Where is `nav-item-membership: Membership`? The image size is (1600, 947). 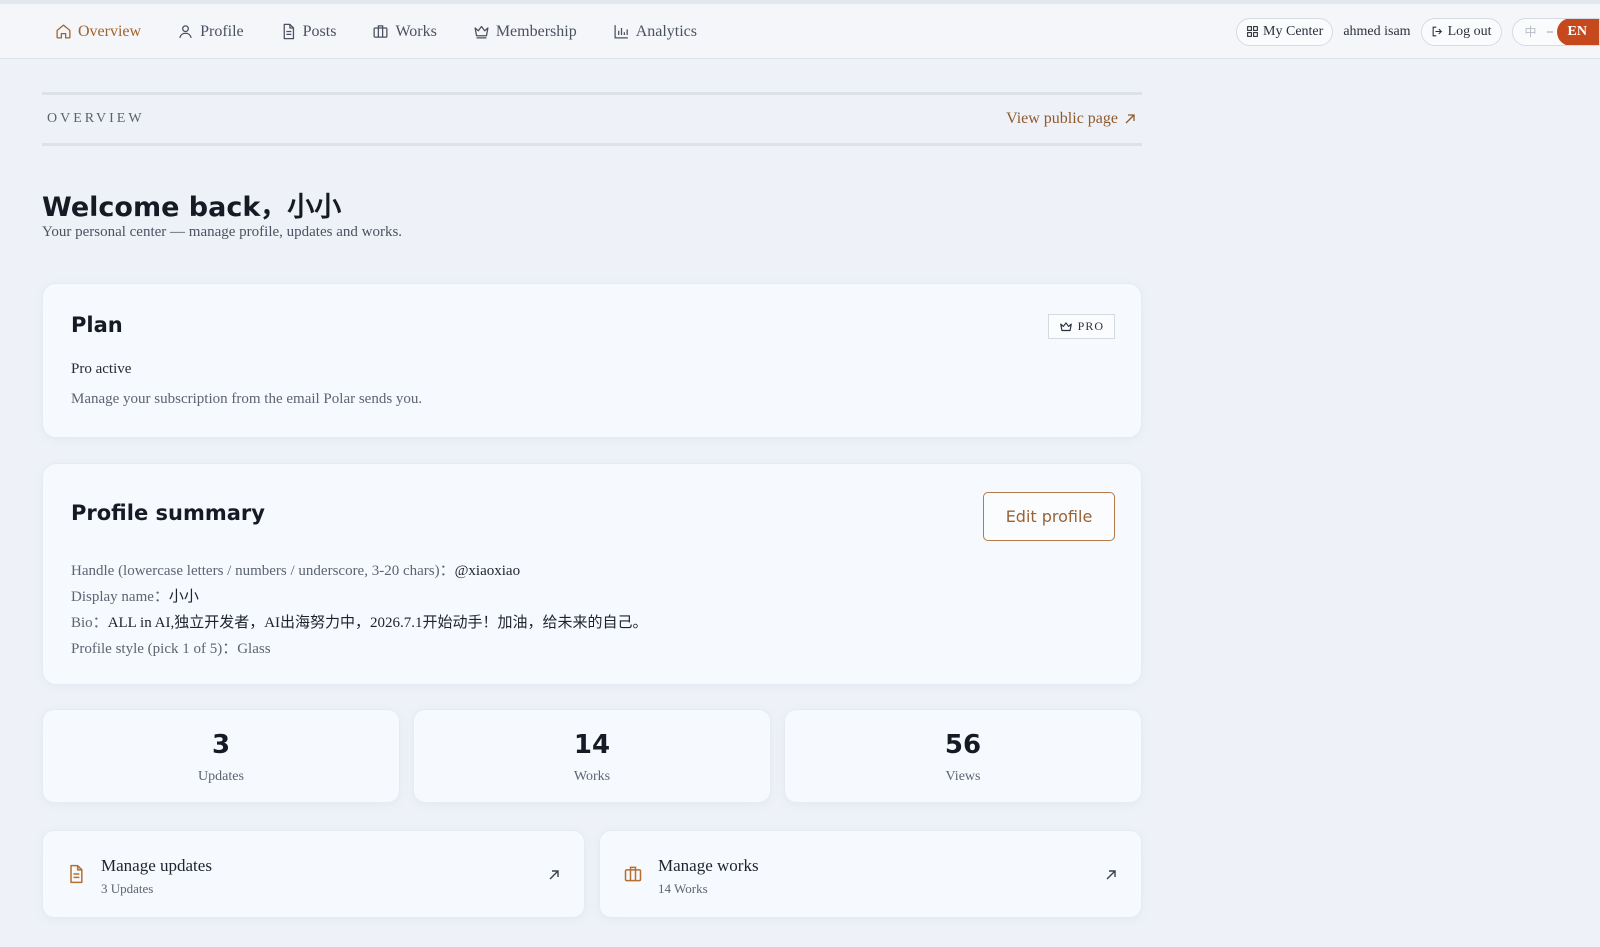
nav-item-membership: Membership is located at coordinates (525, 32).